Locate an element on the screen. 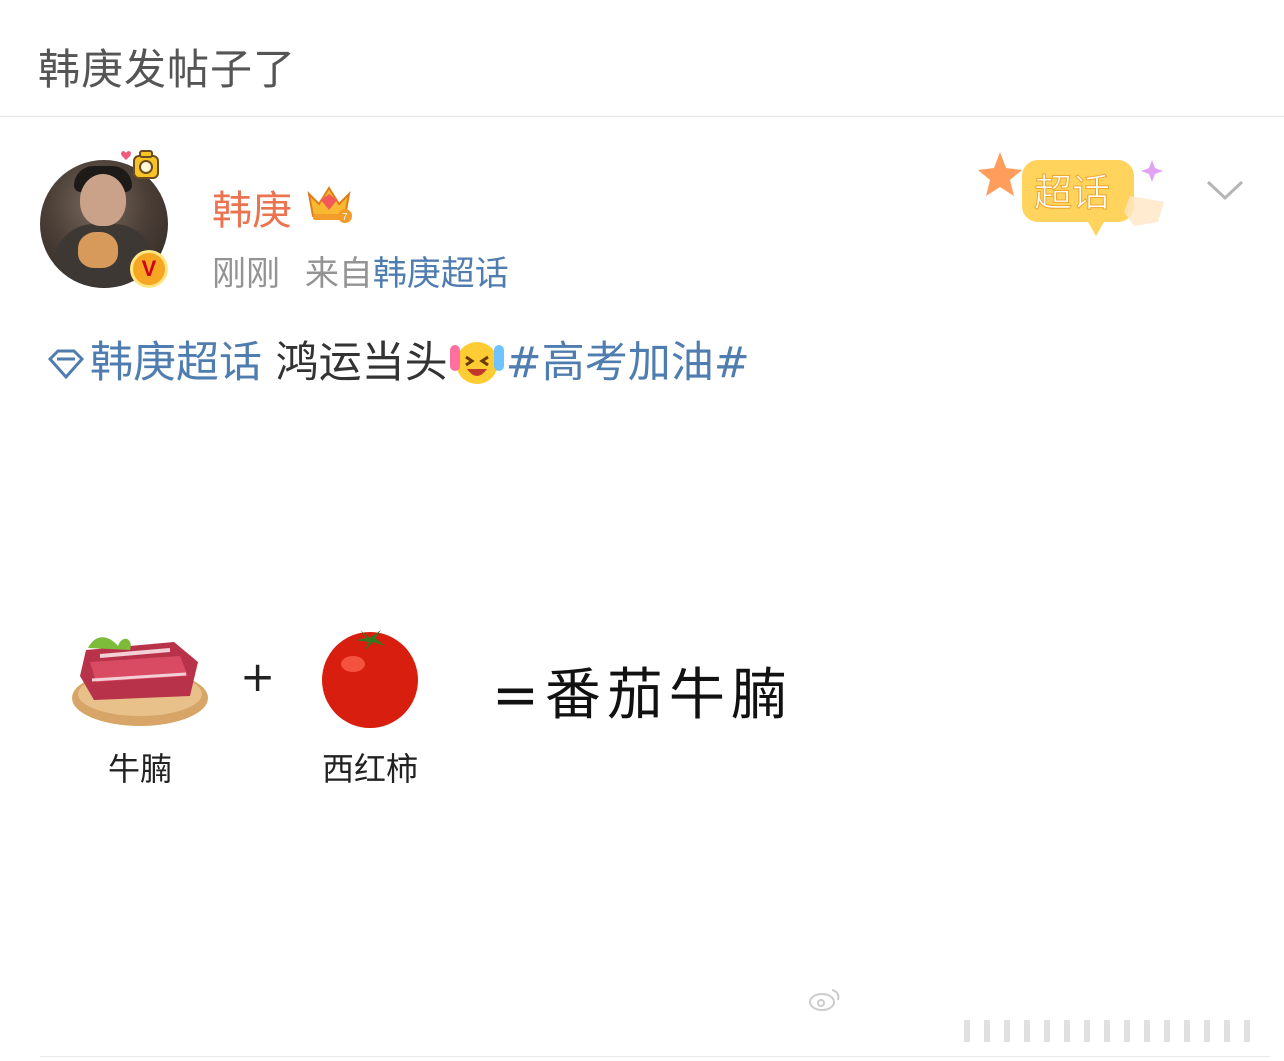 The image size is (1284, 1061). chaohua-badge-icon: 超话 is located at coordinates (1078, 196).